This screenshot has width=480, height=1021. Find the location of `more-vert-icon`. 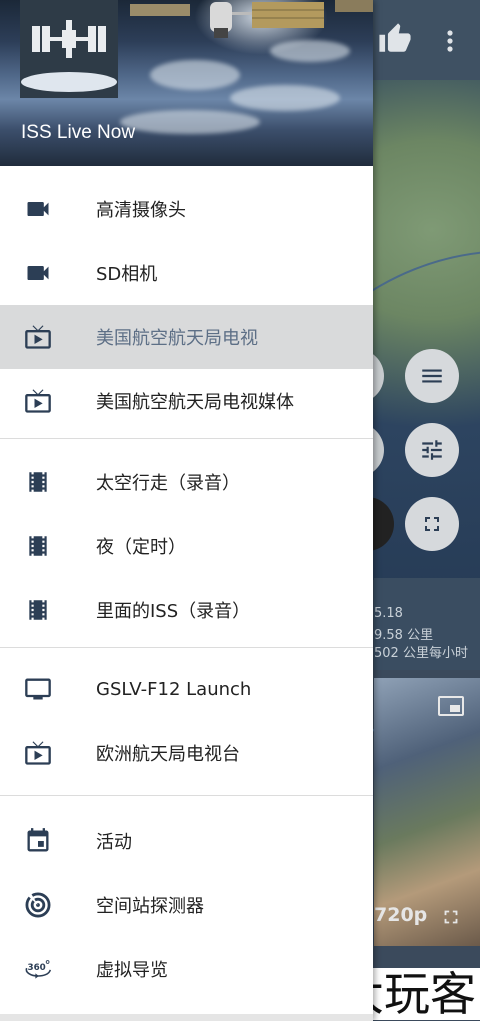

more-vert-icon is located at coordinates (450, 41).